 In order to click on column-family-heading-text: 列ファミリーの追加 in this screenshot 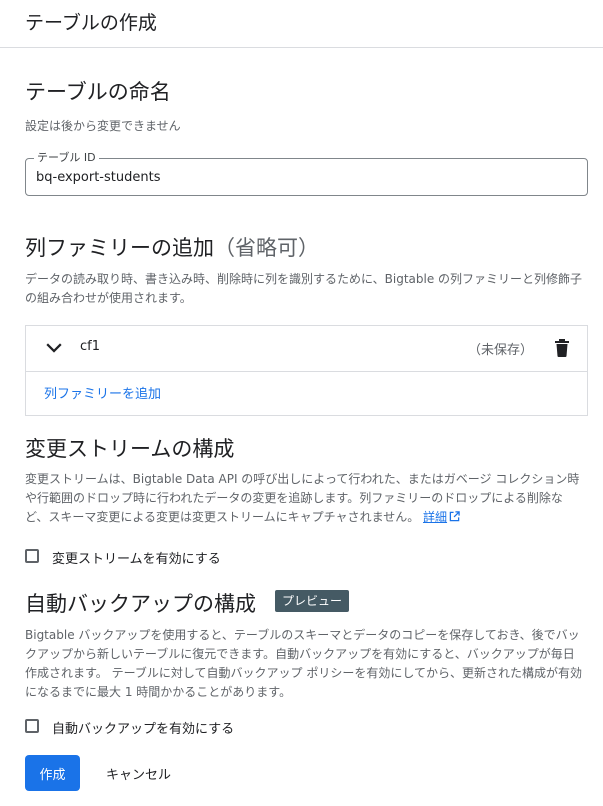, I will do `click(119, 248)`.